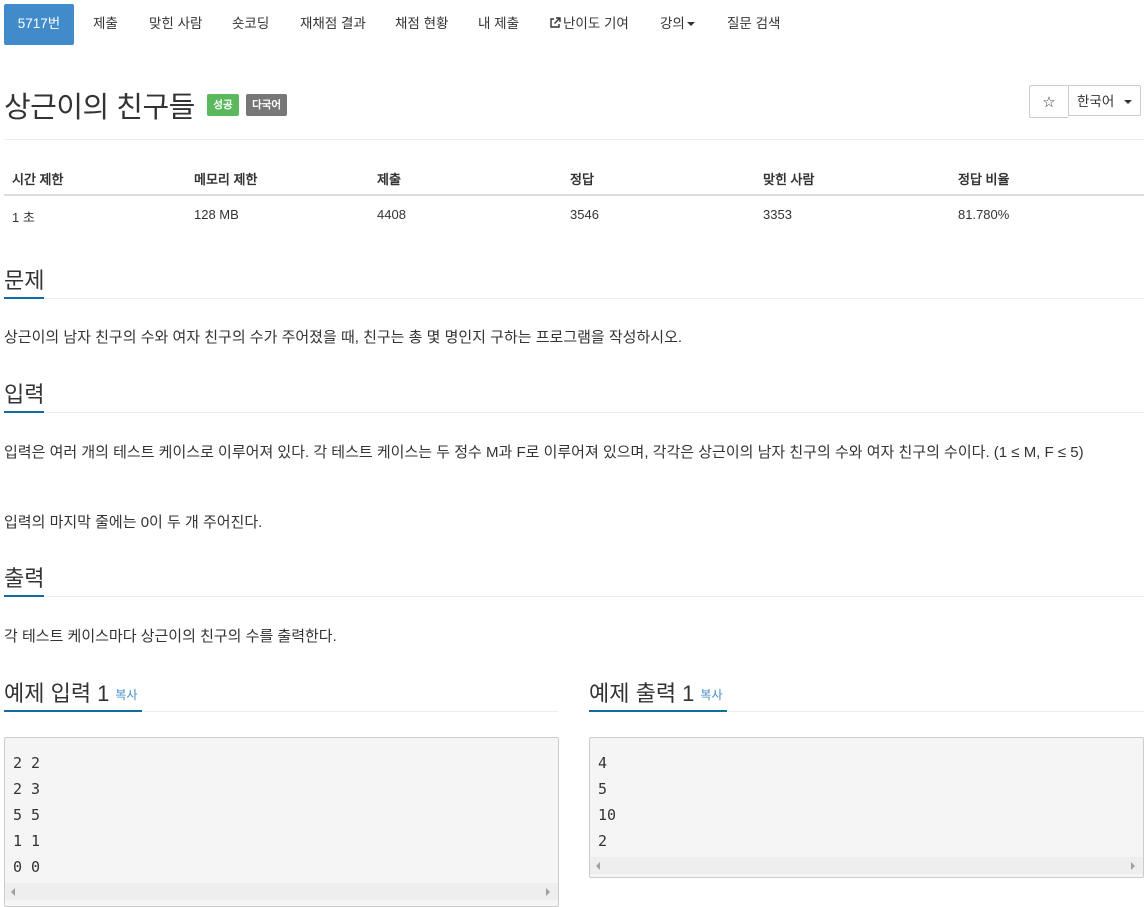 This screenshot has height=907, width=1148. I want to click on sample-input-header: 예제 입력 1 복사, so click(71, 692).